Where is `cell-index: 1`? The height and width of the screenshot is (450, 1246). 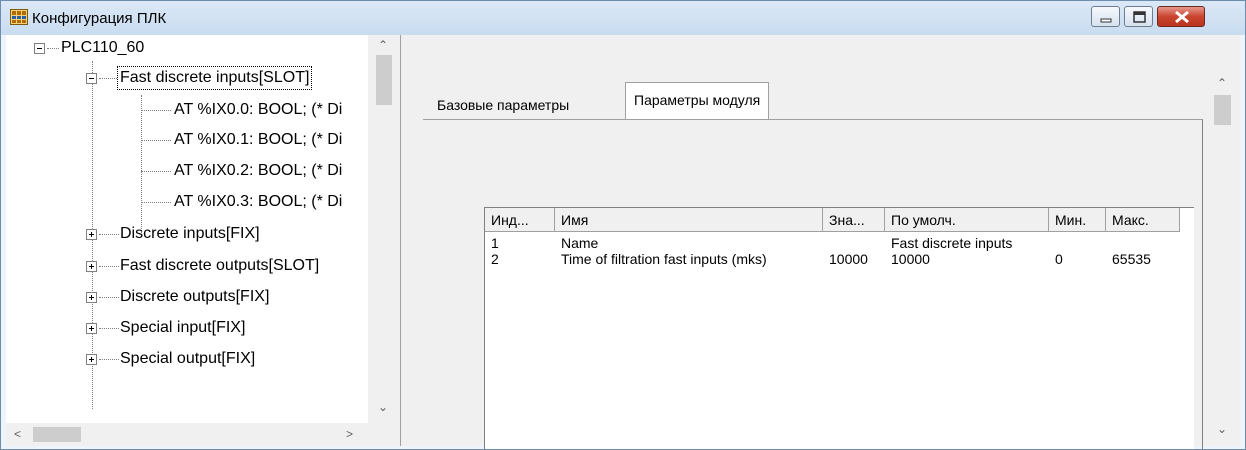
cell-index: 1 is located at coordinates (495, 243).